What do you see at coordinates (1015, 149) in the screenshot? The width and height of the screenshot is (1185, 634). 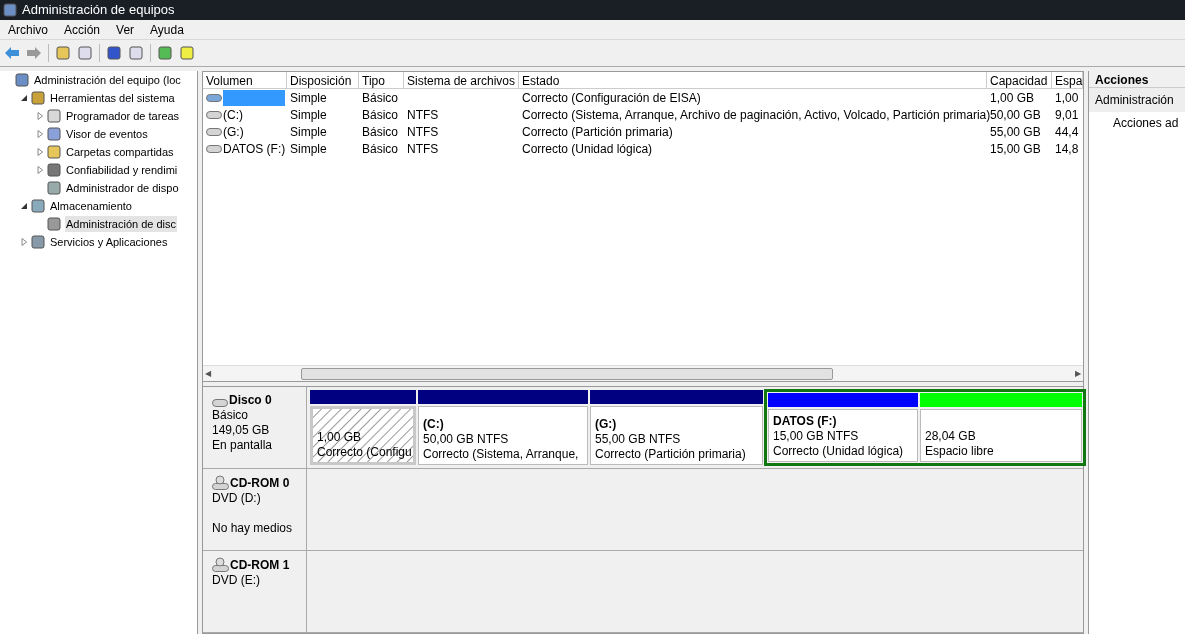 I see `table-cell-text: 15,00 GB` at bounding box center [1015, 149].